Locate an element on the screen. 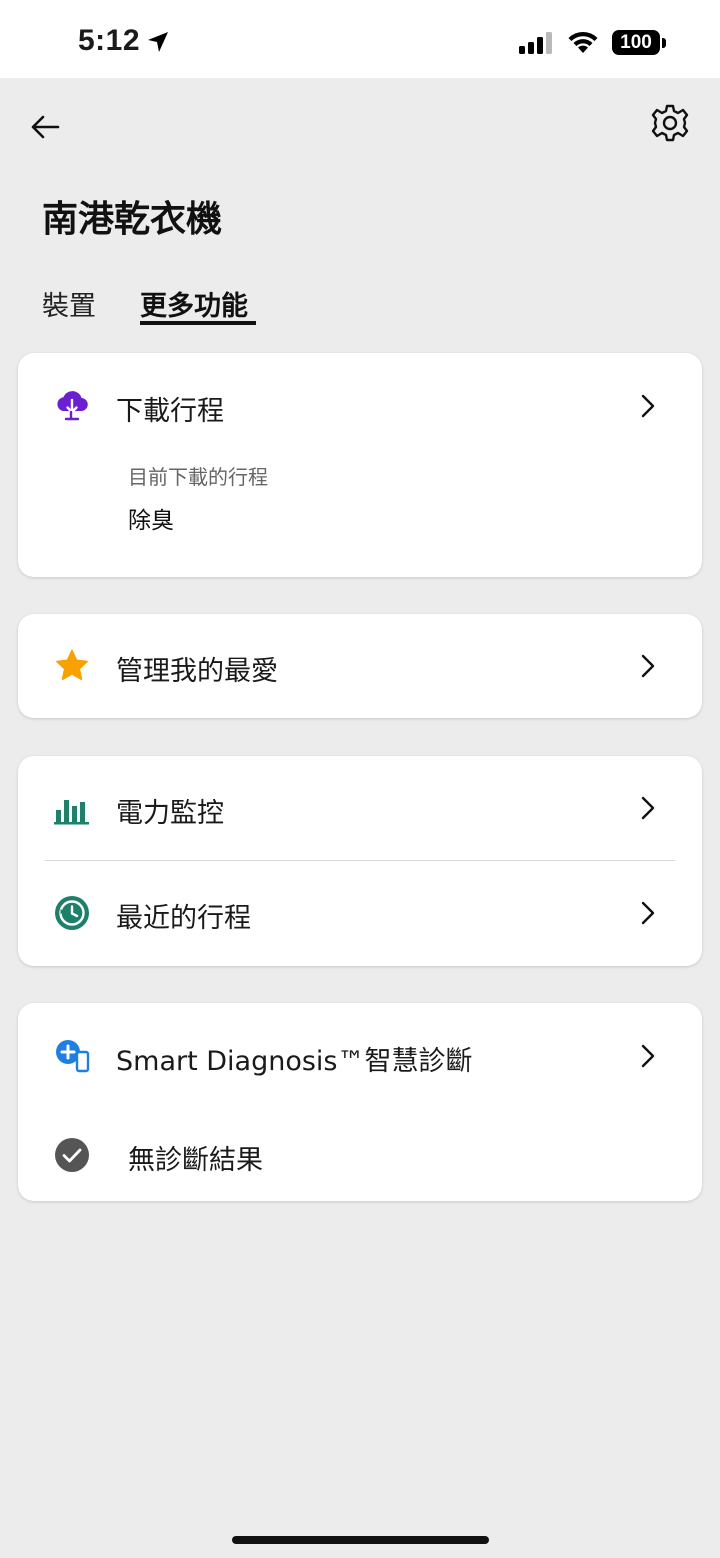 The height and width of the screenshot is (1558, 720). monitor-card: 電力監控 最近的行程 is located at coordinates (360, 861).